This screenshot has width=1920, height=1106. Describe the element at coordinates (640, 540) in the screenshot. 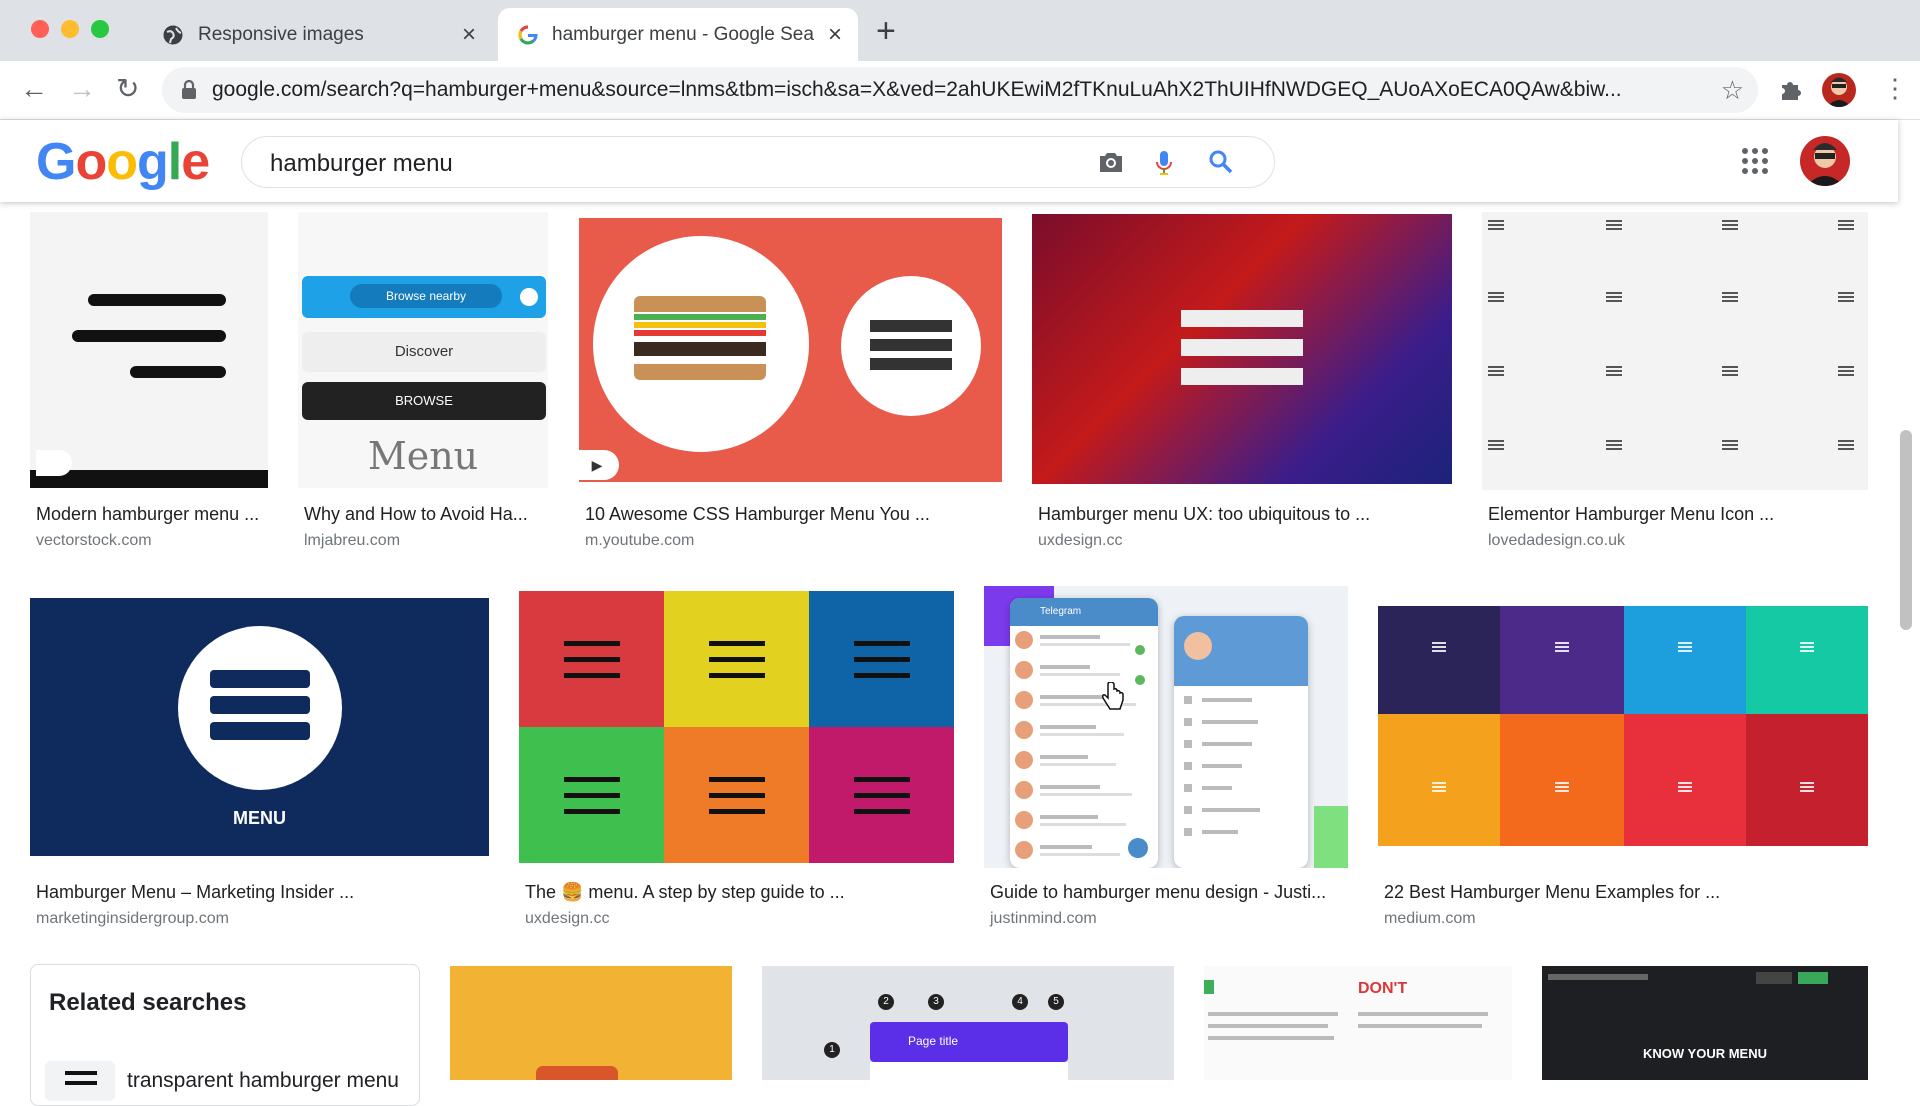

I see `result-source: m.youtube.com` at that location.